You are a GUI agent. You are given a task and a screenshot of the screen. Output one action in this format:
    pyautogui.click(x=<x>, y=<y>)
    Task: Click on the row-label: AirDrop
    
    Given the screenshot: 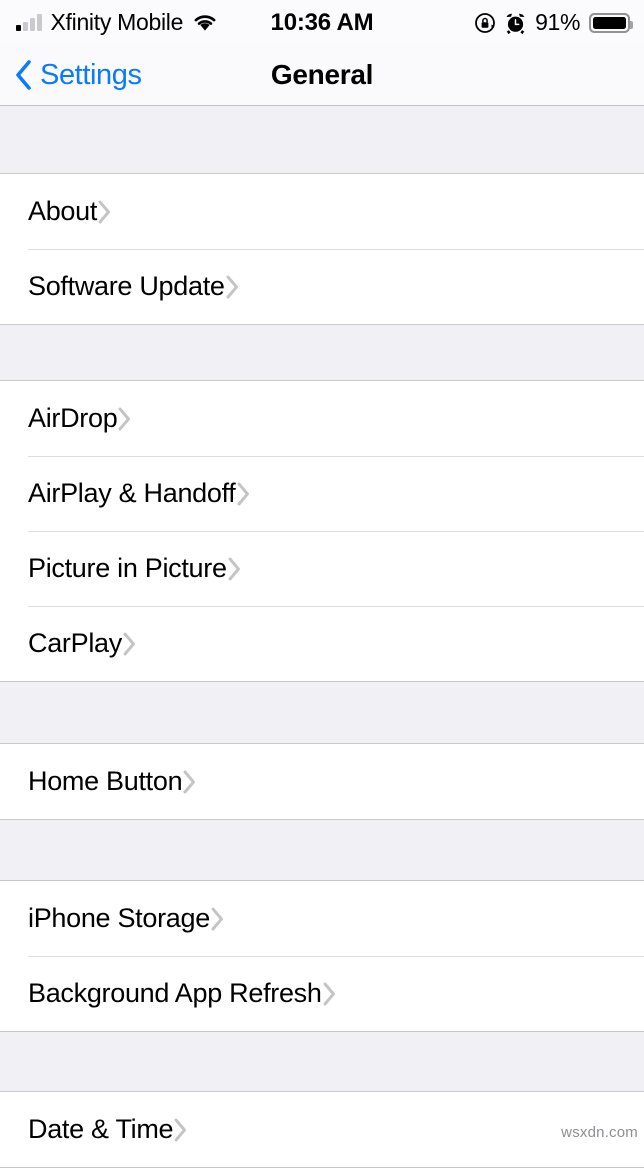 What is the action you would take?
    pyautogui.click(x=73, y=418)
    